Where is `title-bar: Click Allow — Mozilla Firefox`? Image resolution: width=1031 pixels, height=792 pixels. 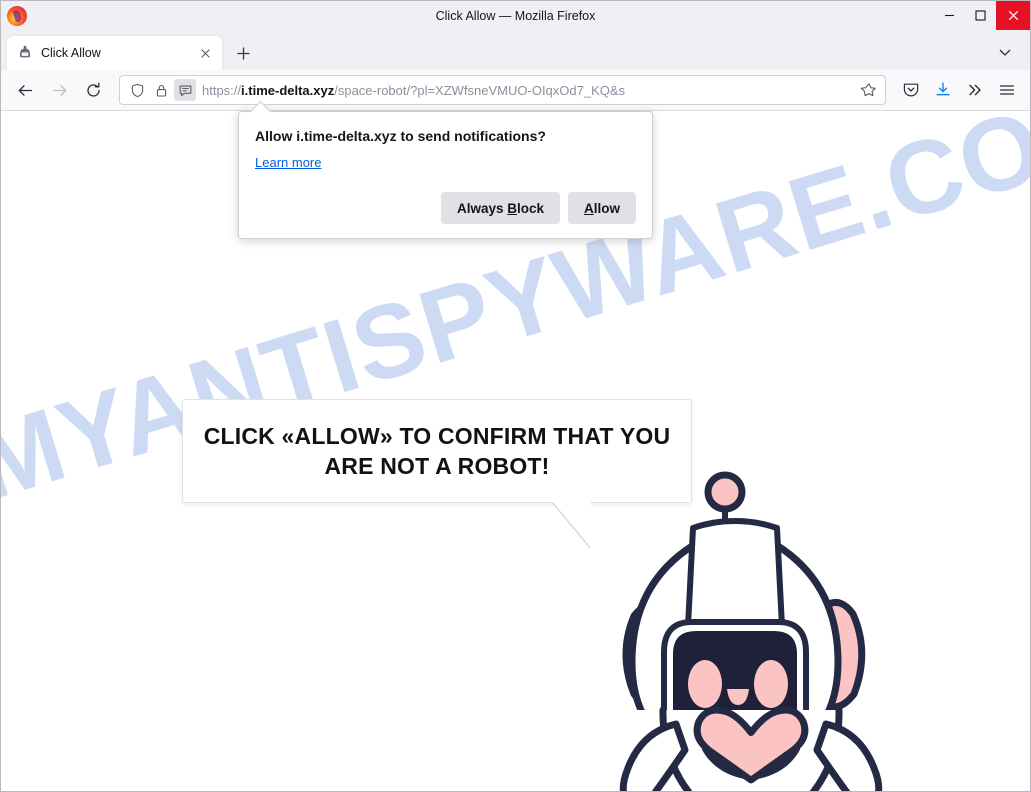 title-bar: Click Allow — Mozilla Firefox is located at coordinates (515, 15).